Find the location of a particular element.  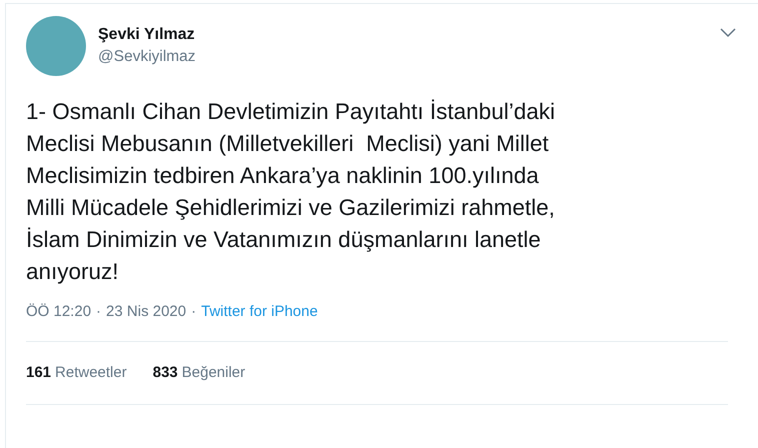

stat-count: 161 is located at coordinates (39, 373).